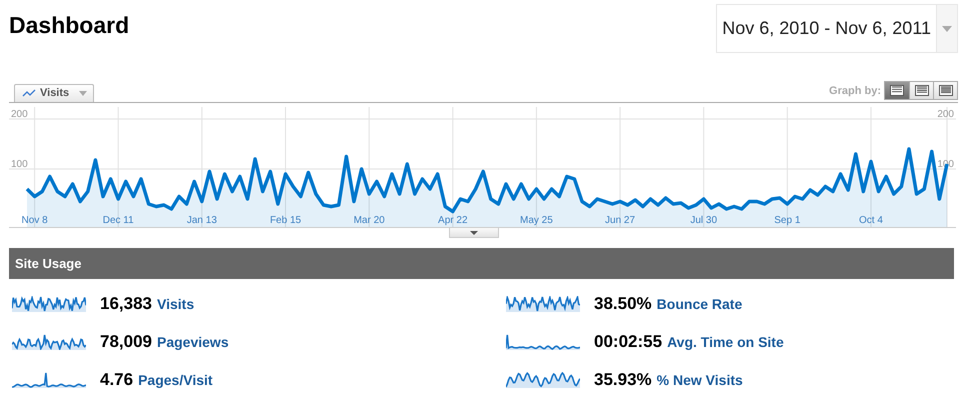 Image resolution: width=963 pixels, height=419 pixels. I want to click on metric-link: Avg. Time on Site, so click(725, 342).